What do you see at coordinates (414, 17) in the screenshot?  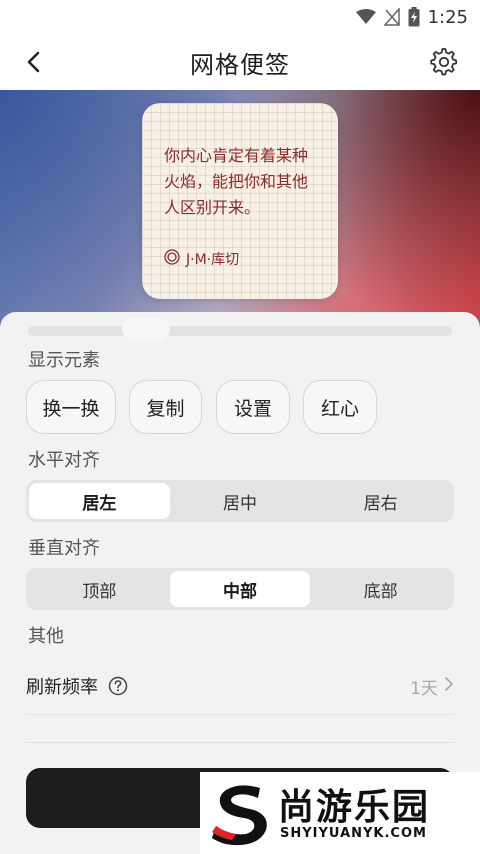 I see `battery-charging-icon` at bounding box center [414, 17].